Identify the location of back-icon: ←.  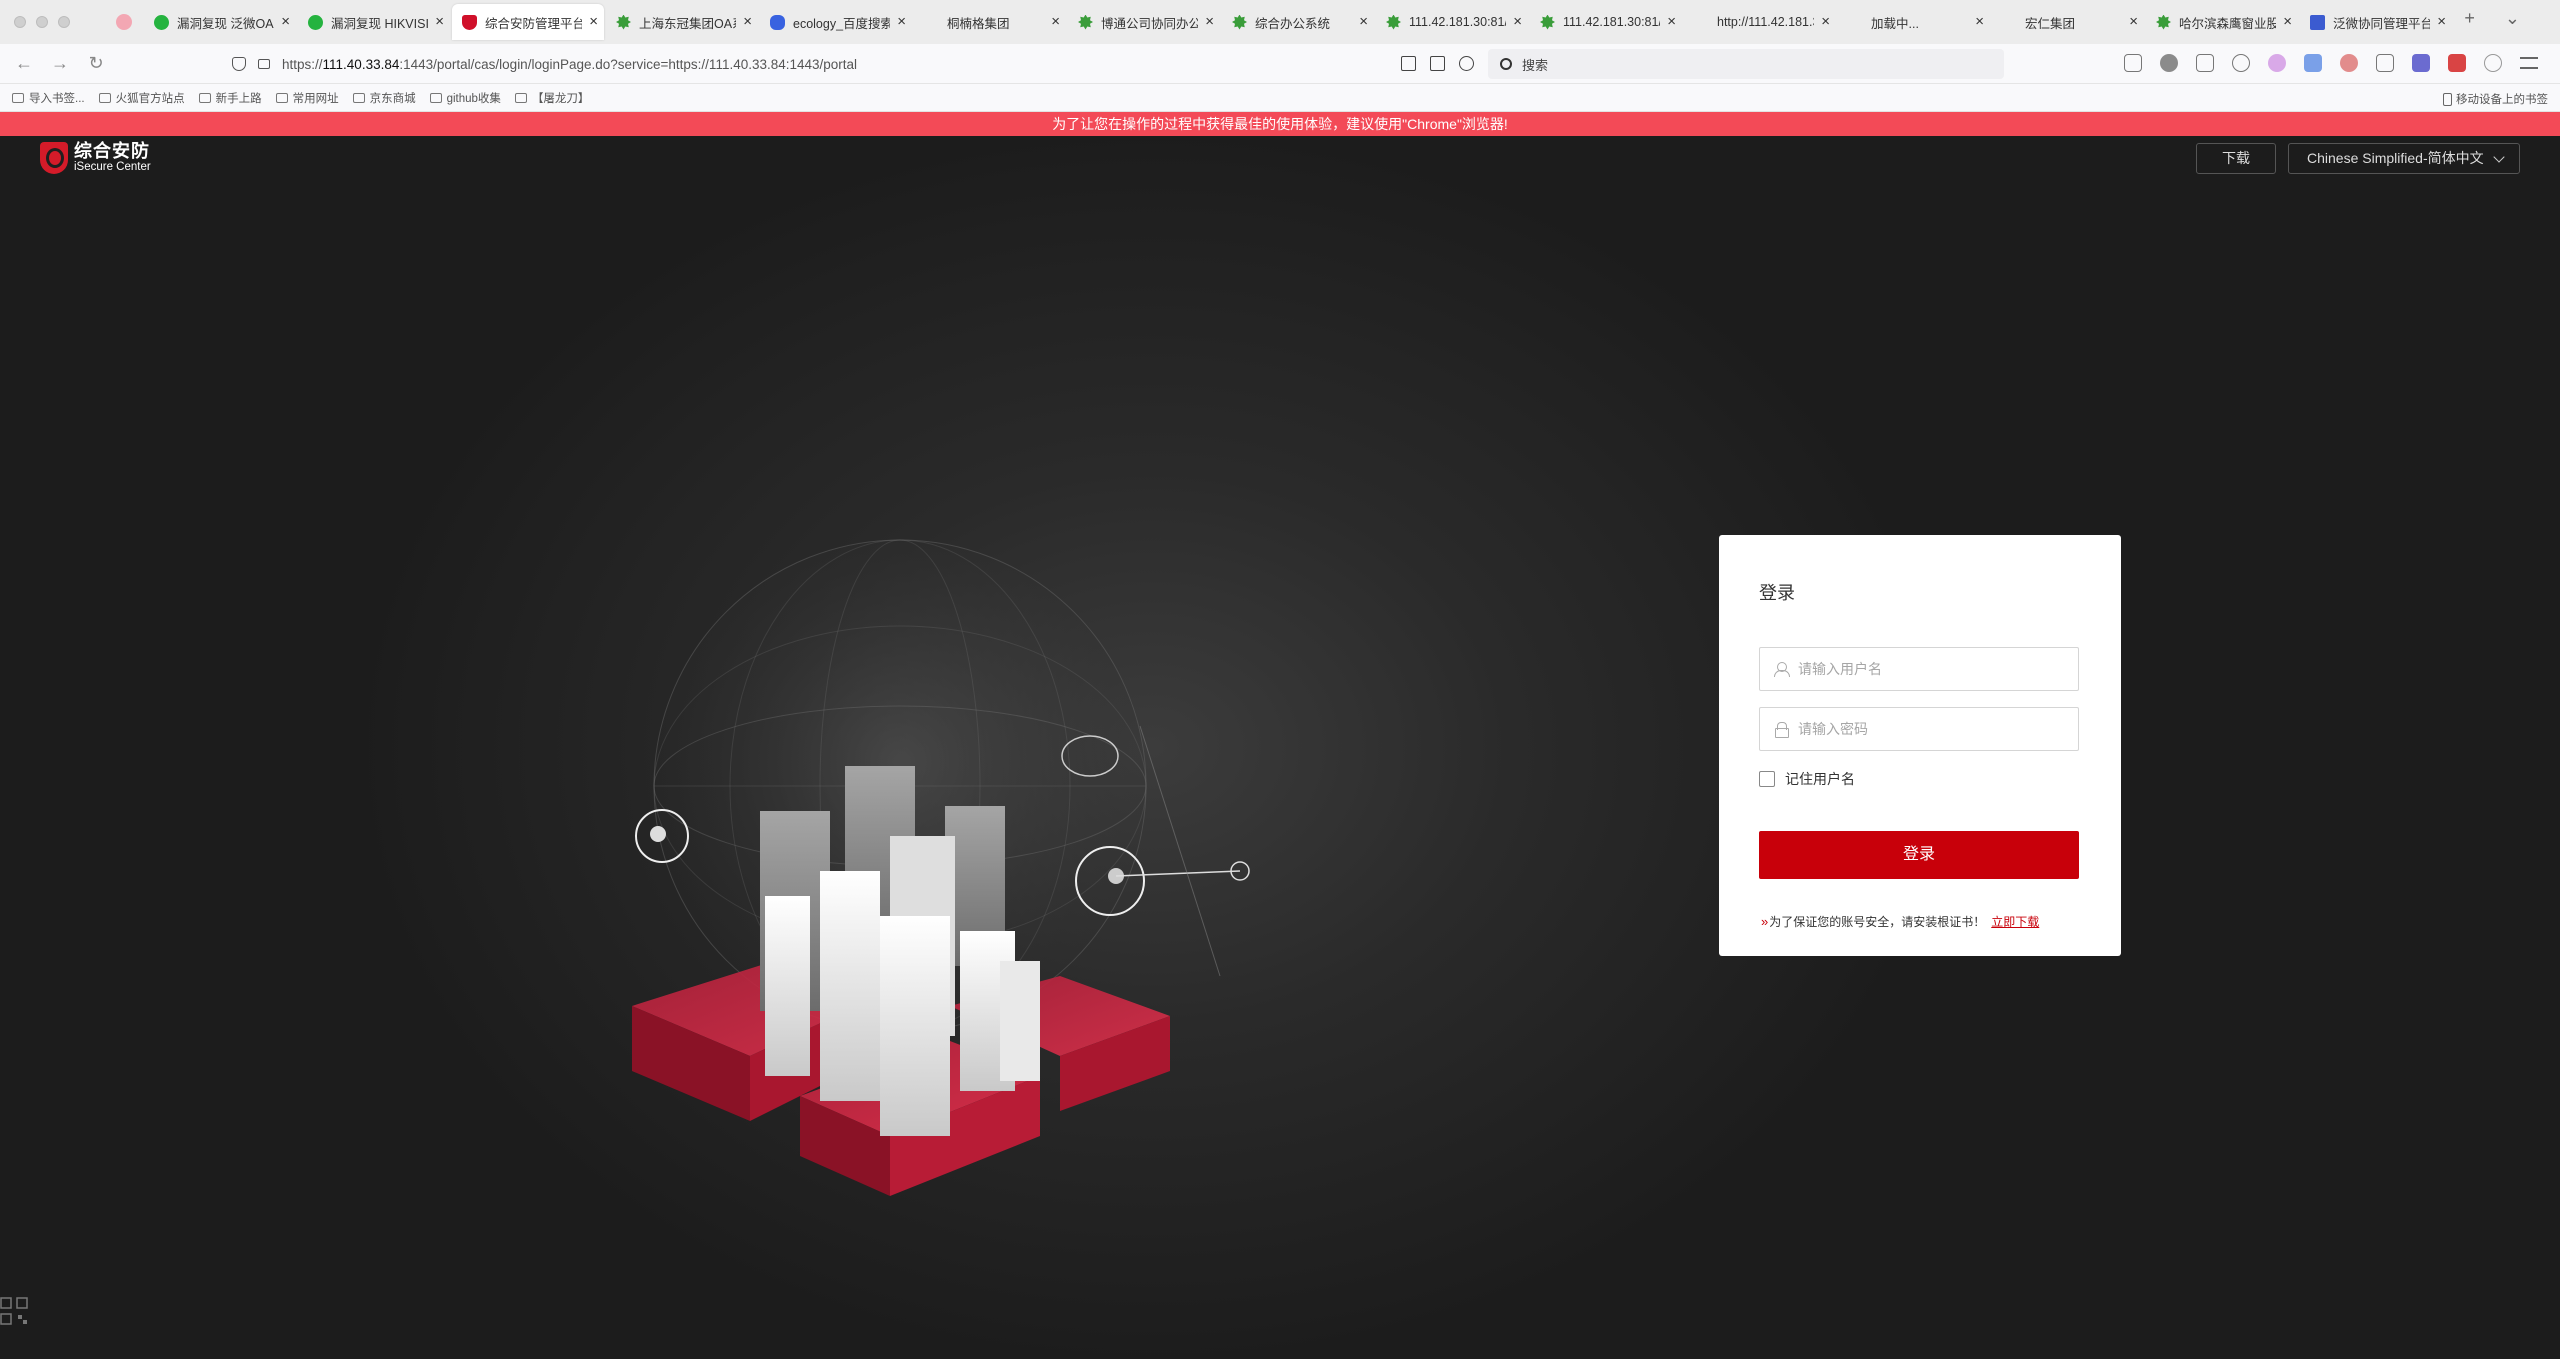
(24, 63).